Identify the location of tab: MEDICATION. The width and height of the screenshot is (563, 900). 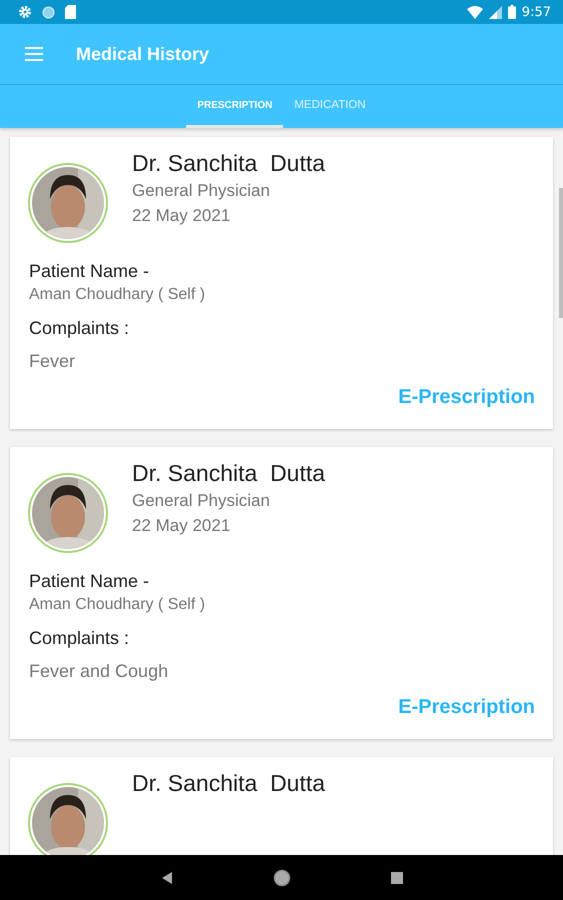
(330, 106).